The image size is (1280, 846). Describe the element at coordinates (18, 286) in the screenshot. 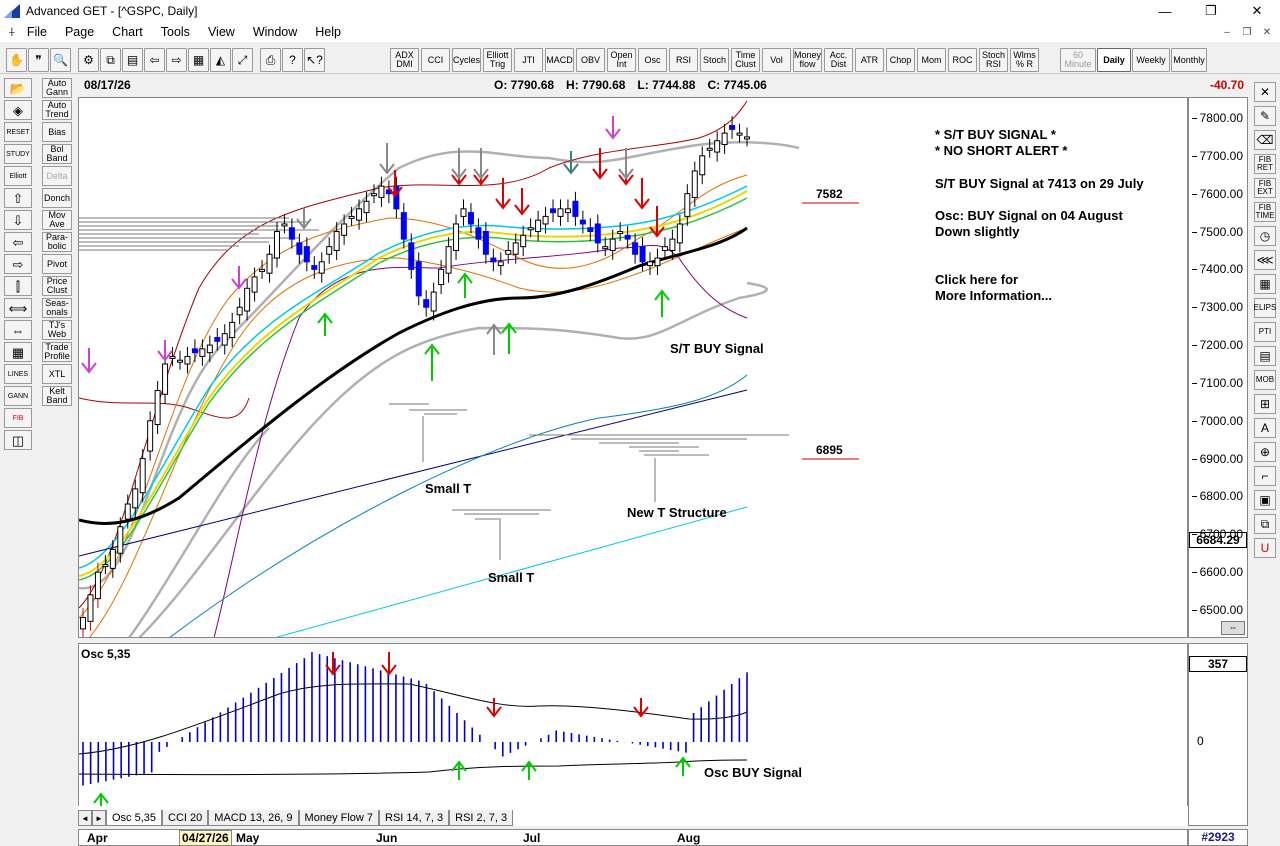

I see `bar-width-button: ⫿` at that location.